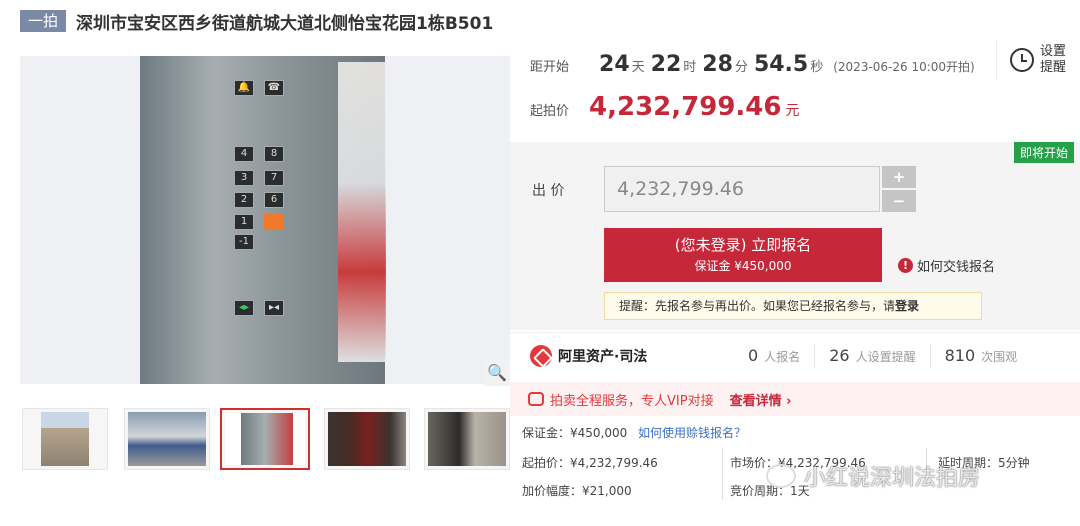  Describe the element at coordinates (885, 357) in the screenshot. I see `reminder-count-label: 人设置提醒` at that location.